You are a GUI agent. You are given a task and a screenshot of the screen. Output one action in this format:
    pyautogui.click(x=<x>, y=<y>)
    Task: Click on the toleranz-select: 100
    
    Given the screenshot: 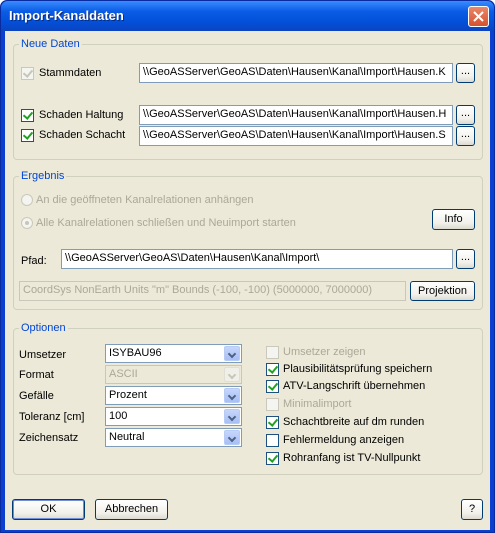 What is the action you would take?
    pyautogui.click(x=173, y=416)
    